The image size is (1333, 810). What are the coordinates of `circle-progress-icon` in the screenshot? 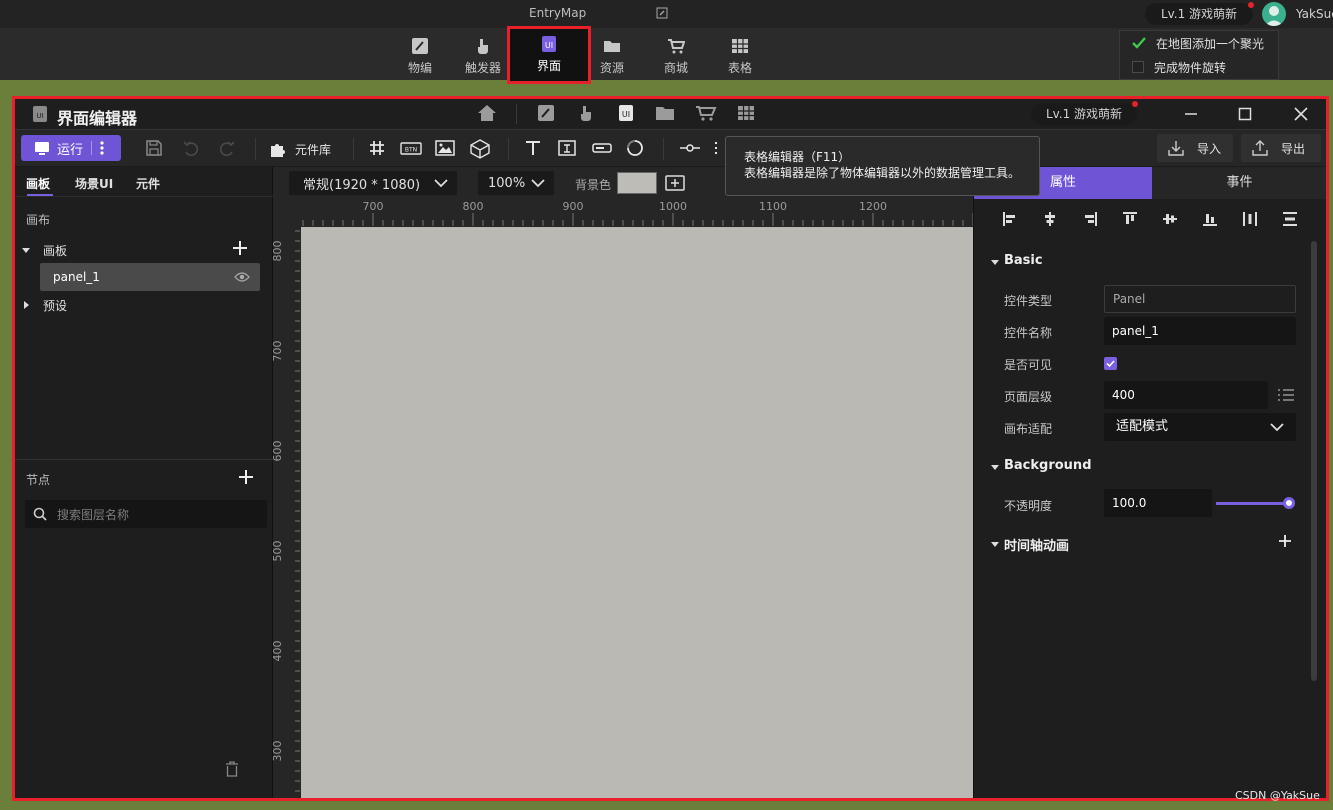 It's located at (636, 149).